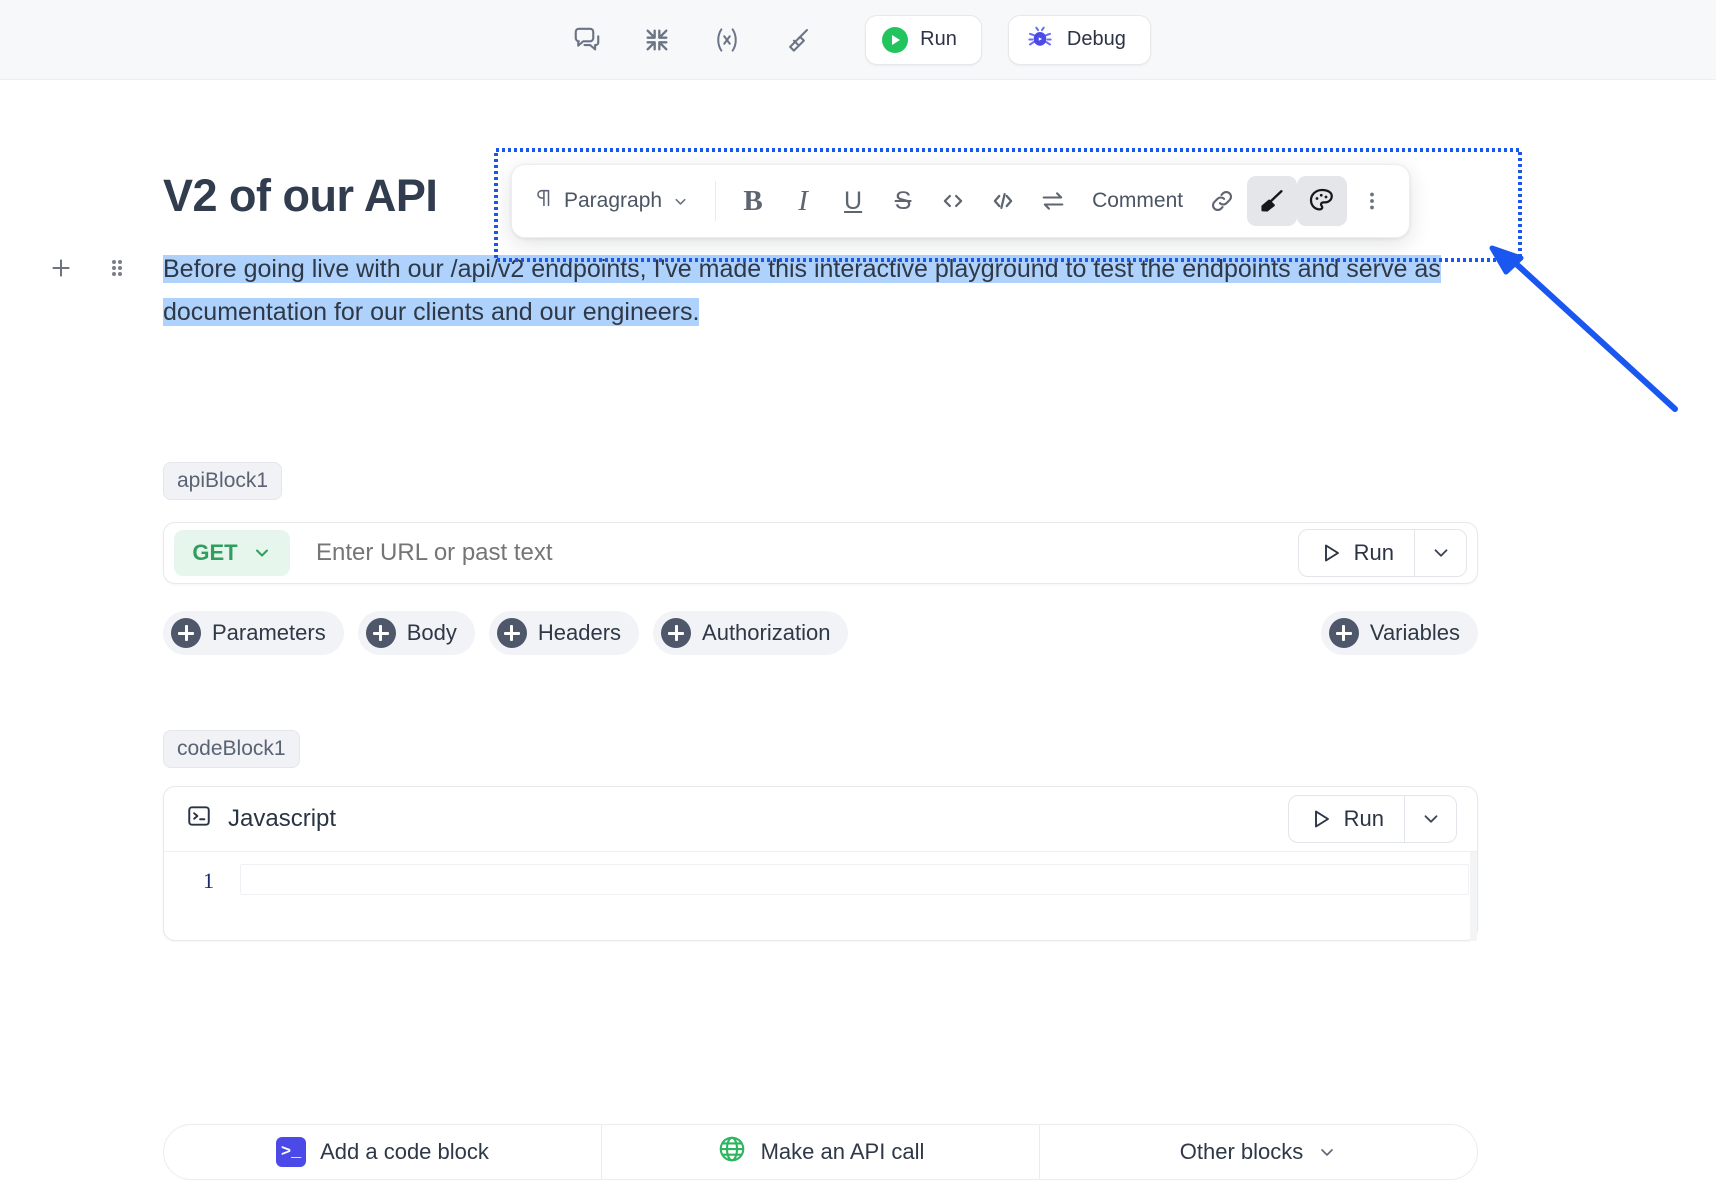 The image size is (1716, 1186). Describe the element at coordinates (1241, 1151) in the screenshot. I see `other-blocks-label: Other blocks` at that location.